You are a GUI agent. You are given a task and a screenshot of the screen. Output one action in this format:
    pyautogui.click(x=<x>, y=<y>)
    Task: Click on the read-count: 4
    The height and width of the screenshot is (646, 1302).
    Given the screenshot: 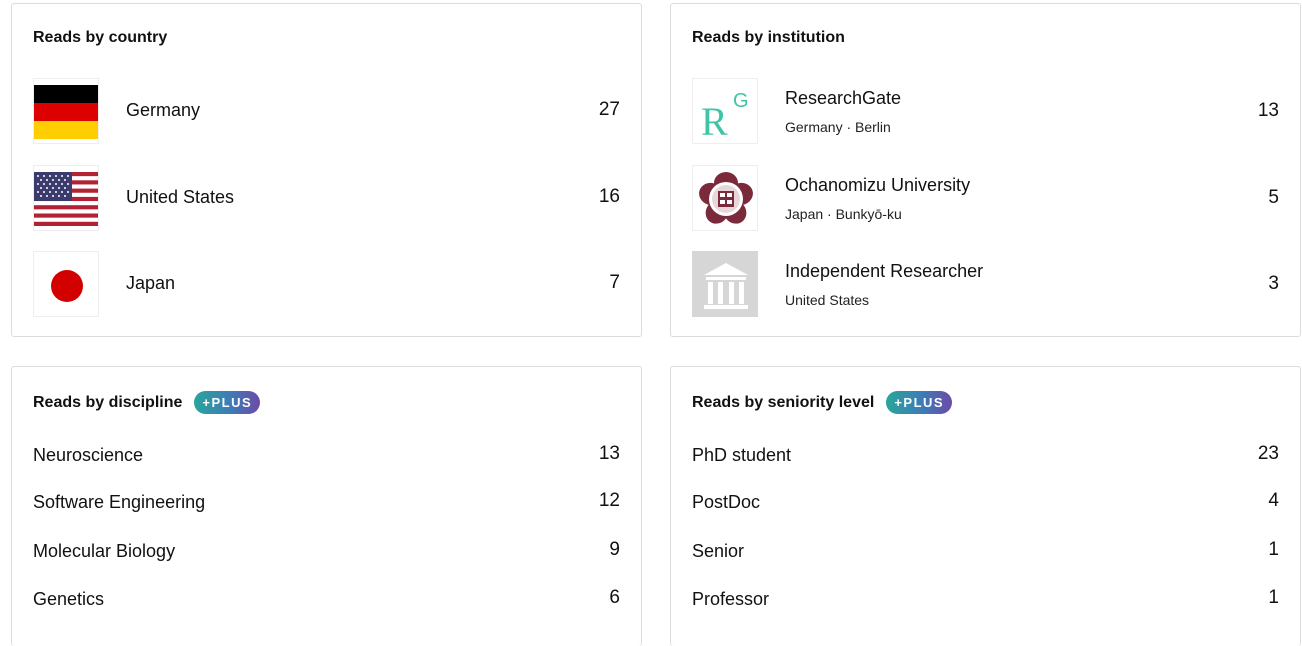 What is the action you would take?
    pyautogui.click(x=1273, y=500)
    